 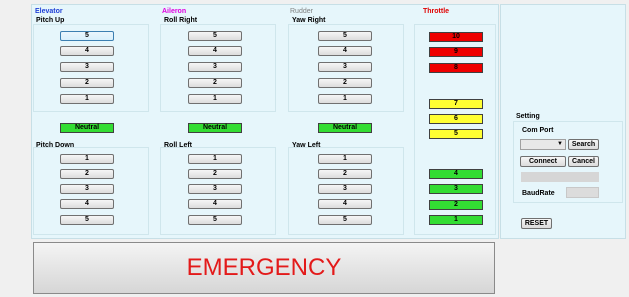 What do you see at coordinates (345, 189) in the screenshot?
I see `yaw-left-3-button: 3` at bounding box center [345, 189].